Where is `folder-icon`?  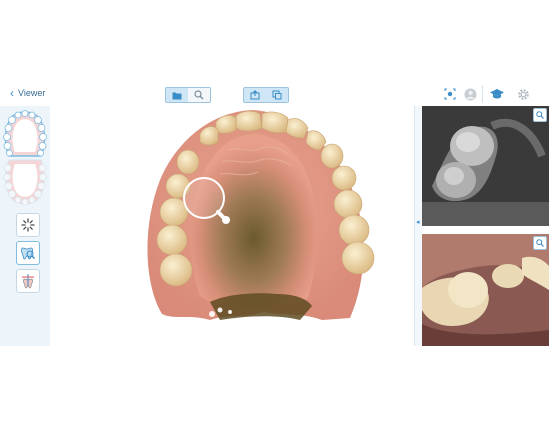 folder-icon is located at coordinates (177, 95).